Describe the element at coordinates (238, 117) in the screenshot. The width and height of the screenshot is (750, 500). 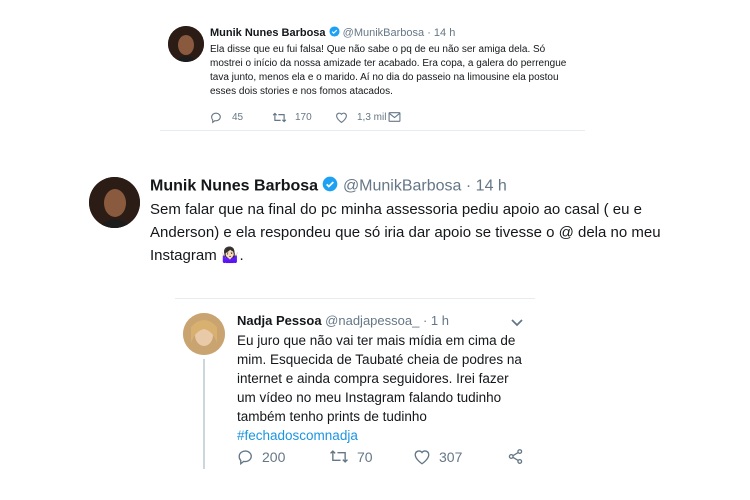
I see `reply-count: 45` at that location.